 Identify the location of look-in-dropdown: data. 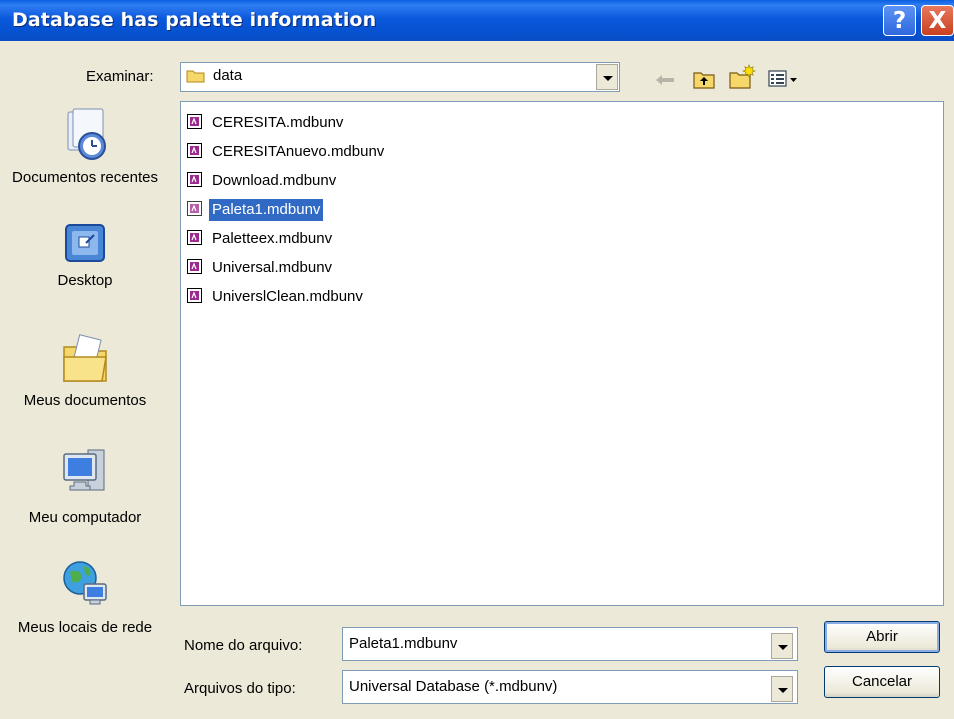
(400, 77).